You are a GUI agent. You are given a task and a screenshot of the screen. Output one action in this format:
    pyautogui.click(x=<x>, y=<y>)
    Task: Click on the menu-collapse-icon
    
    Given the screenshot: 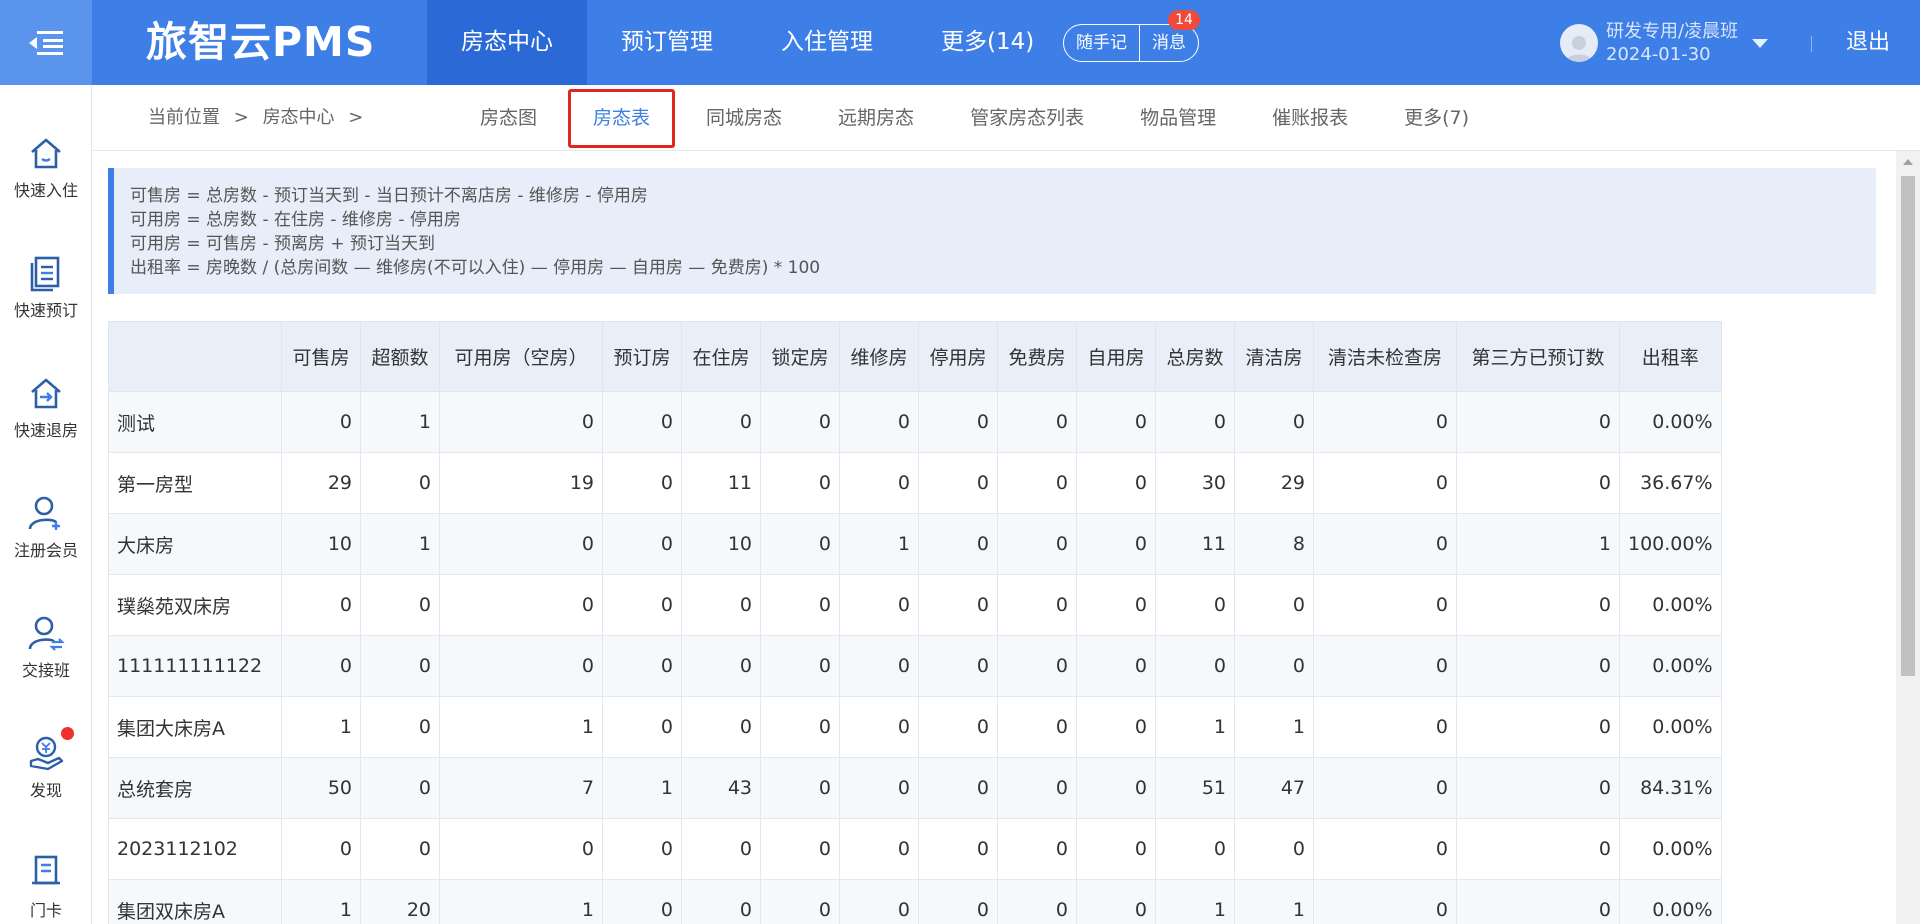 What is the action you would take?
    pyautogui.click(x=46, y=42)
    